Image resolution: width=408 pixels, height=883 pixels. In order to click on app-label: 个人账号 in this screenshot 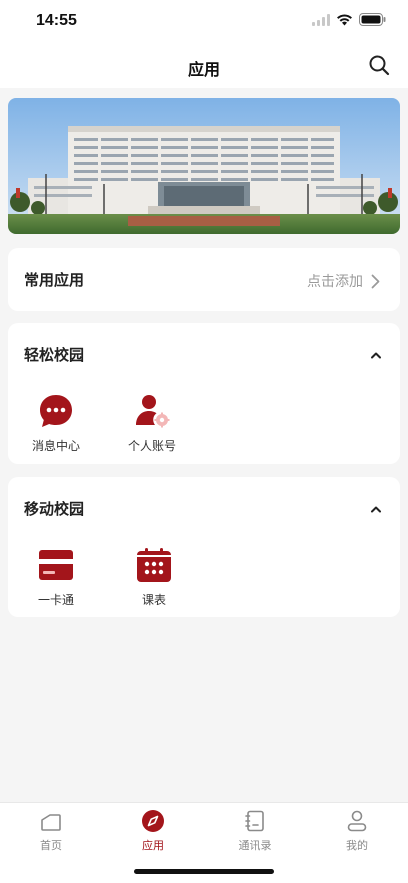, I will do `click(151, 446)`.